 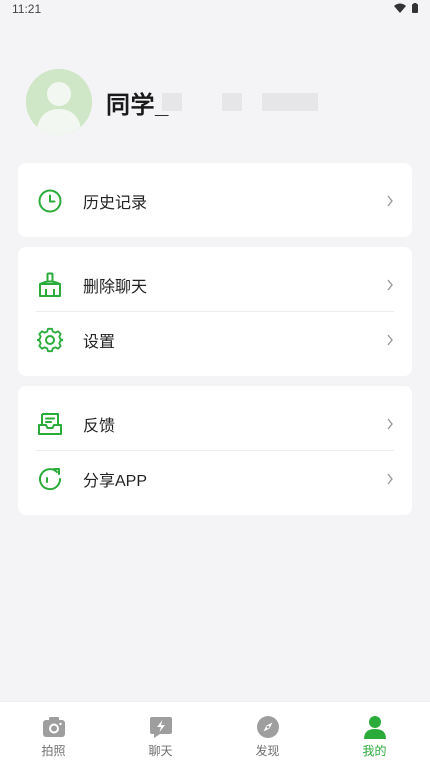 What do you see at coordinates (53, 727) in the screenshot?
I see `camera-icon` at bounding box center [53, 727].